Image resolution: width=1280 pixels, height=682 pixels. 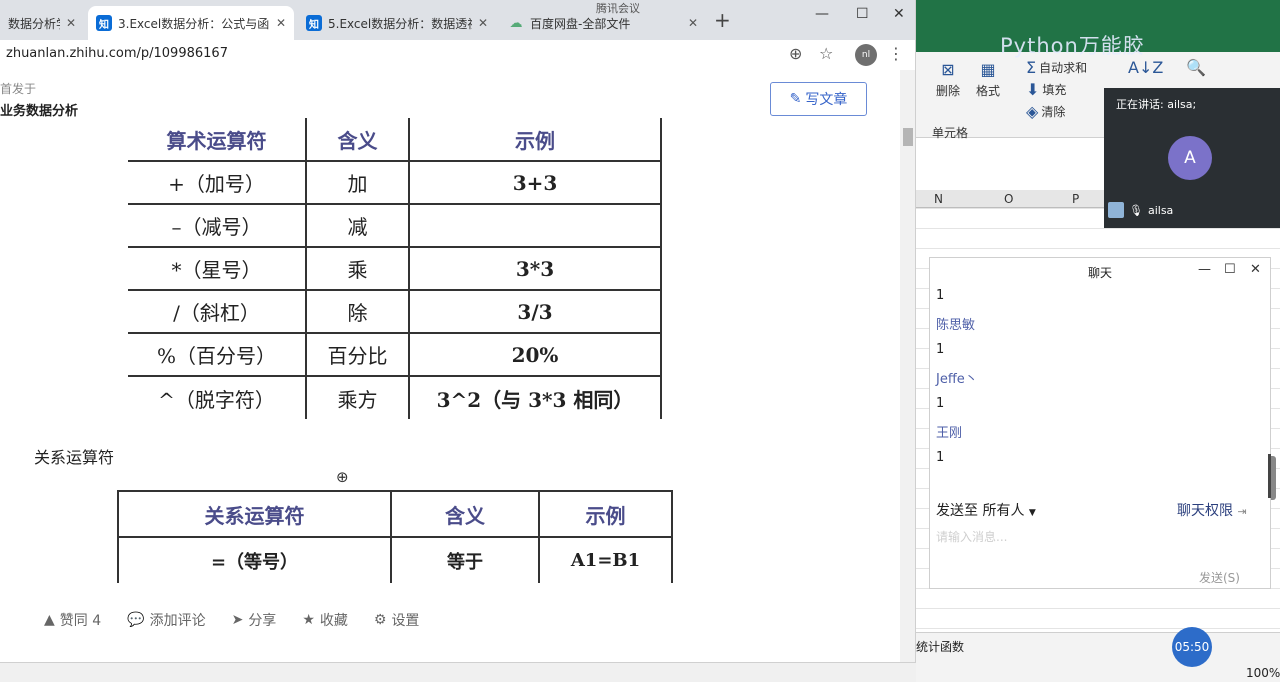 I want to click on close-window-icon: ✕, so click(x=899, y=14).